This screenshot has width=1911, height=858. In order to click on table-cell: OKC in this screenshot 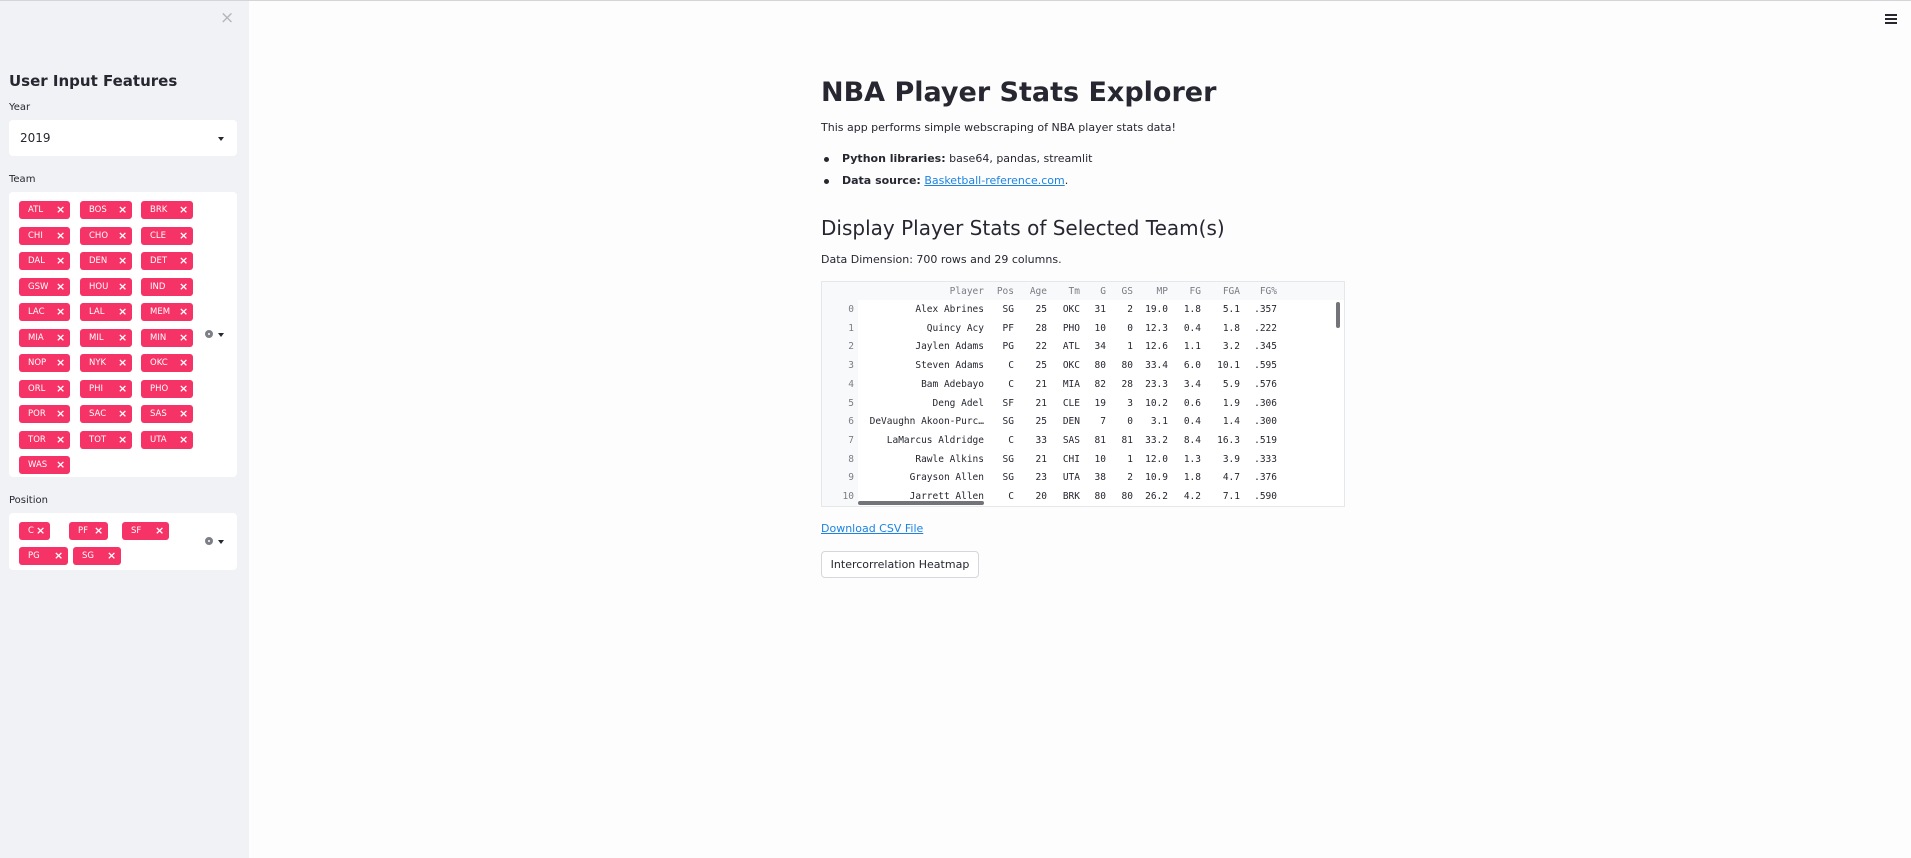, I will do `click(1071, 309)`.